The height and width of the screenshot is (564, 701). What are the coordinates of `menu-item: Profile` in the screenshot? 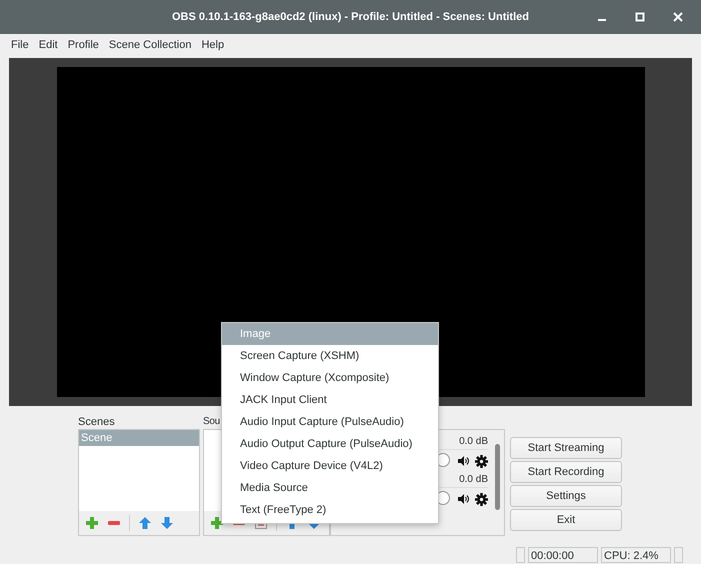 It's located at (83, 45).